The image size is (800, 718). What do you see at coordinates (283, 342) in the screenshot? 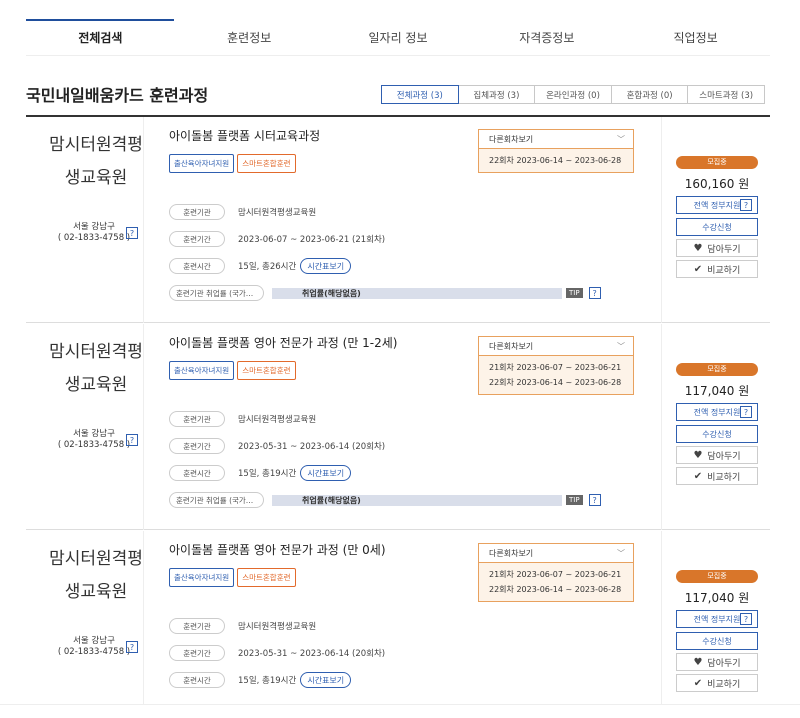
I see `course-title: 아이돌봄 플랫폼 영아 전문가 과정 (만 1-2세)` at bounding box center [283, 342].